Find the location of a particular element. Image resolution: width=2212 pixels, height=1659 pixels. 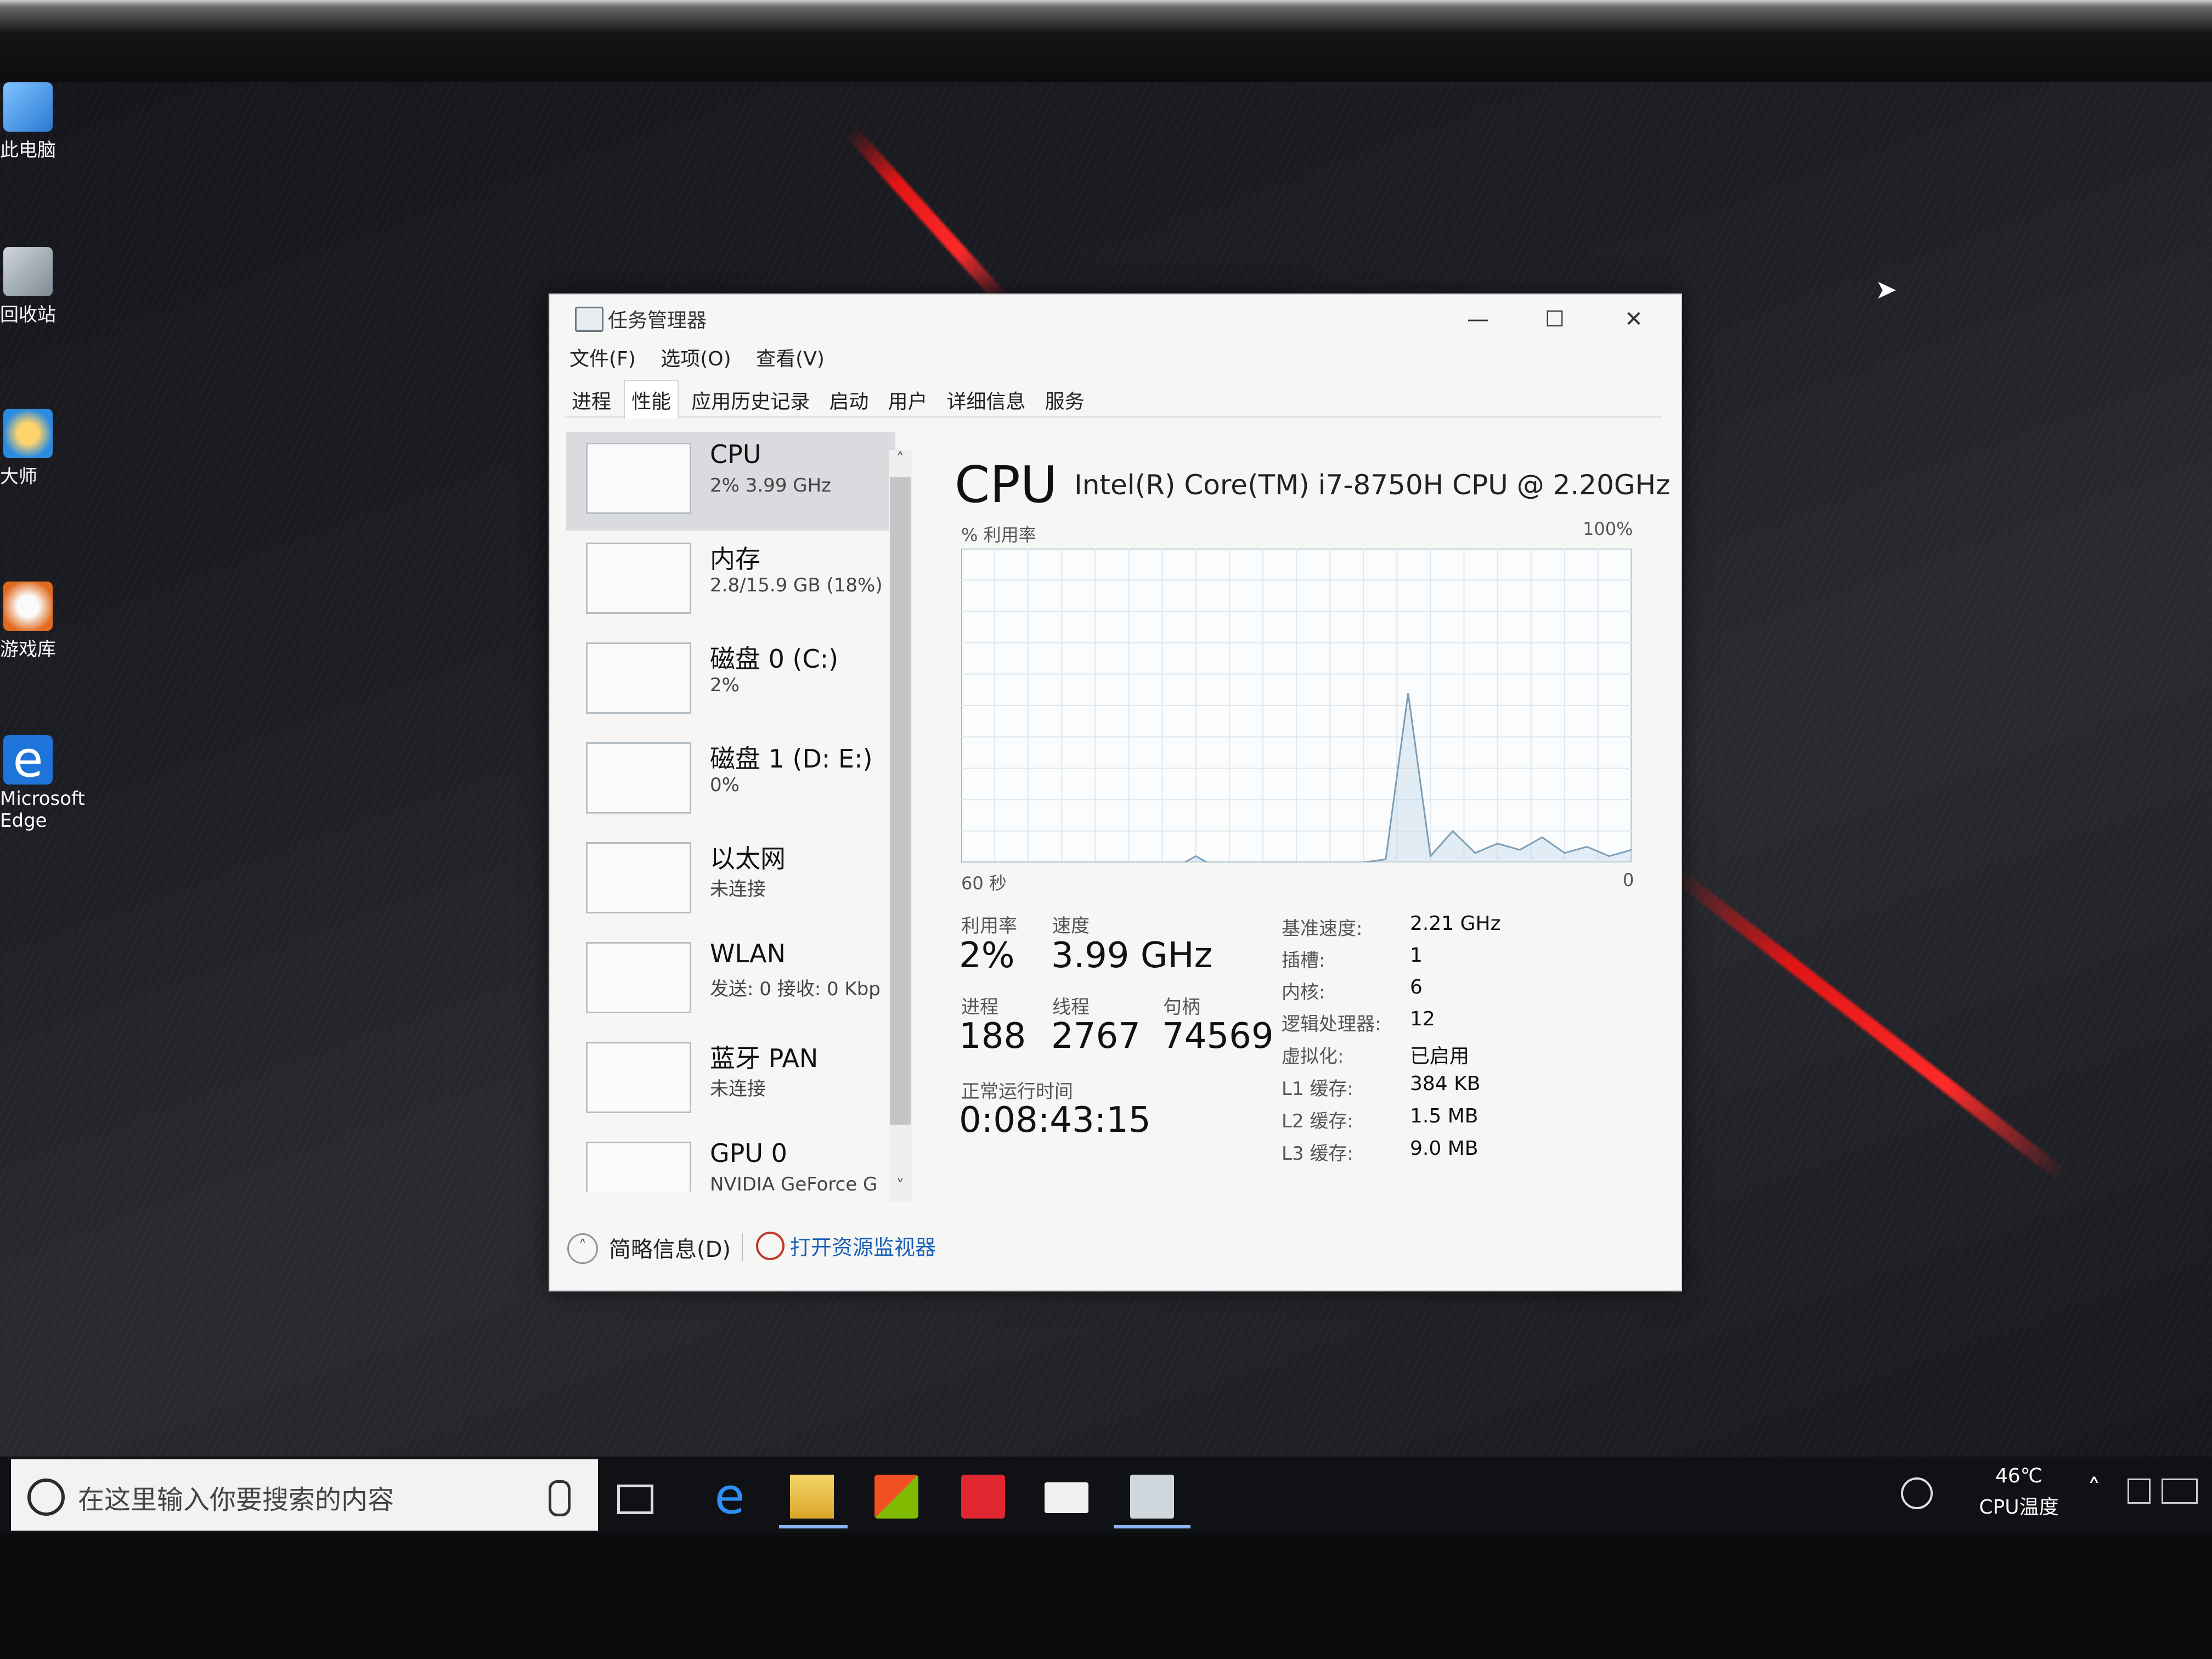

task-manager-app-icon is located at coordinates (589, 319).